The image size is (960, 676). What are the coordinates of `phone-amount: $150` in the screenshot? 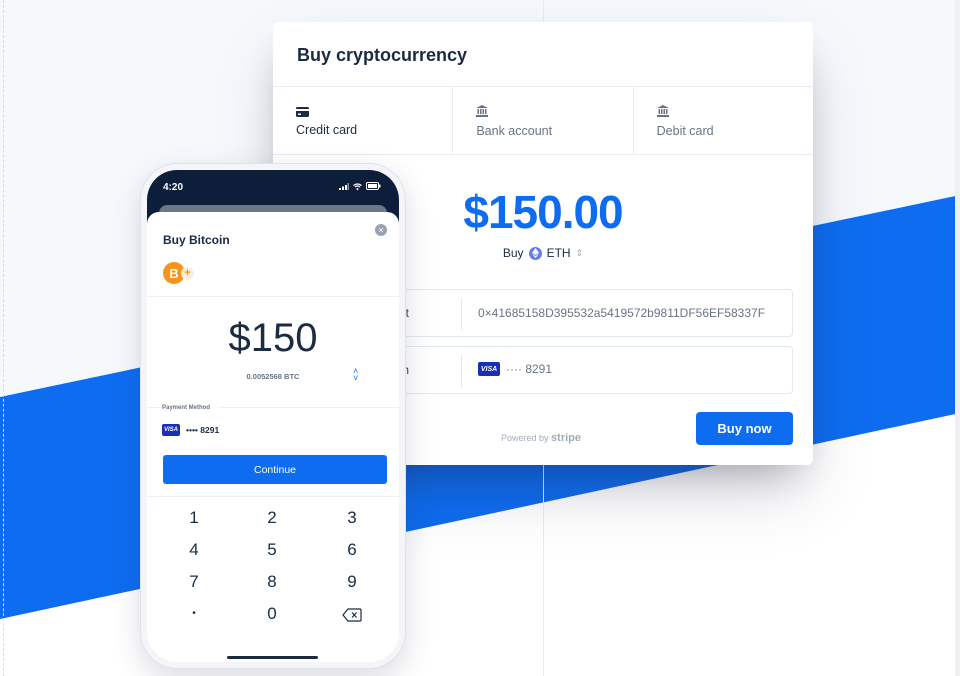 It's located at (273, 338).